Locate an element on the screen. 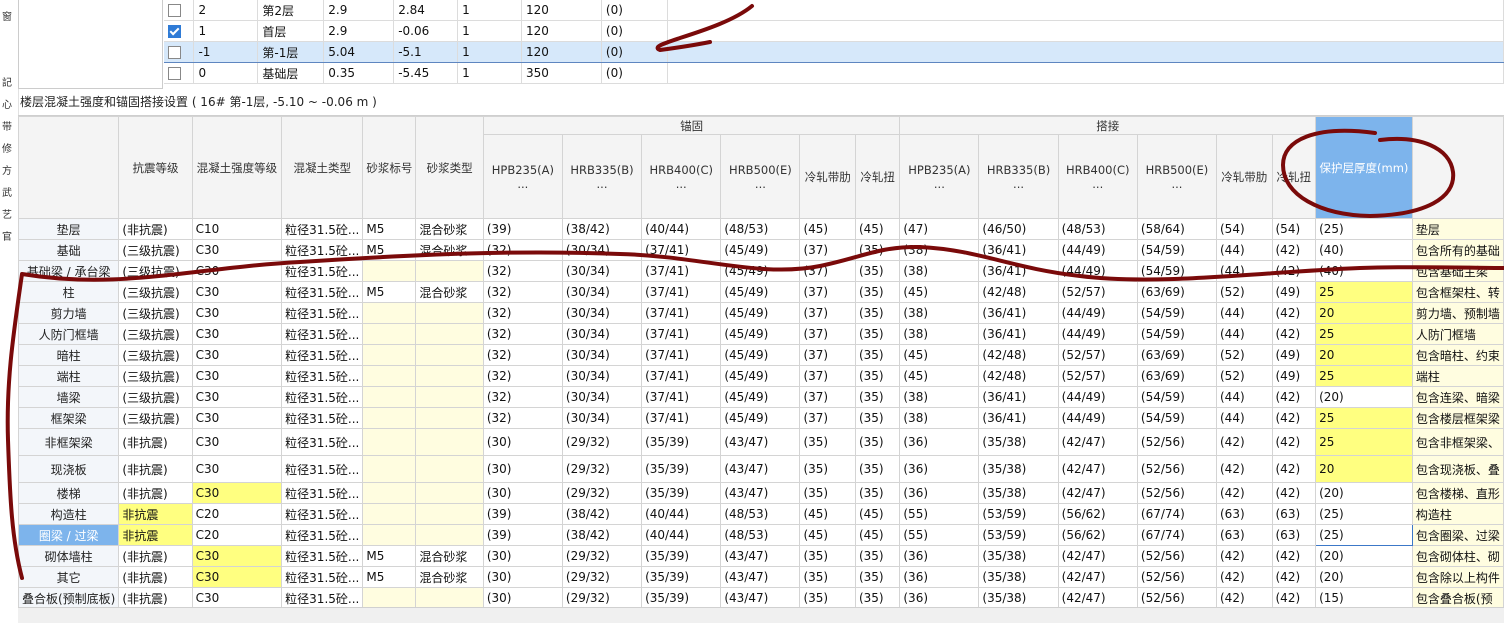  floor-cell-height: 2.9 is located at coordinates (359, 31).